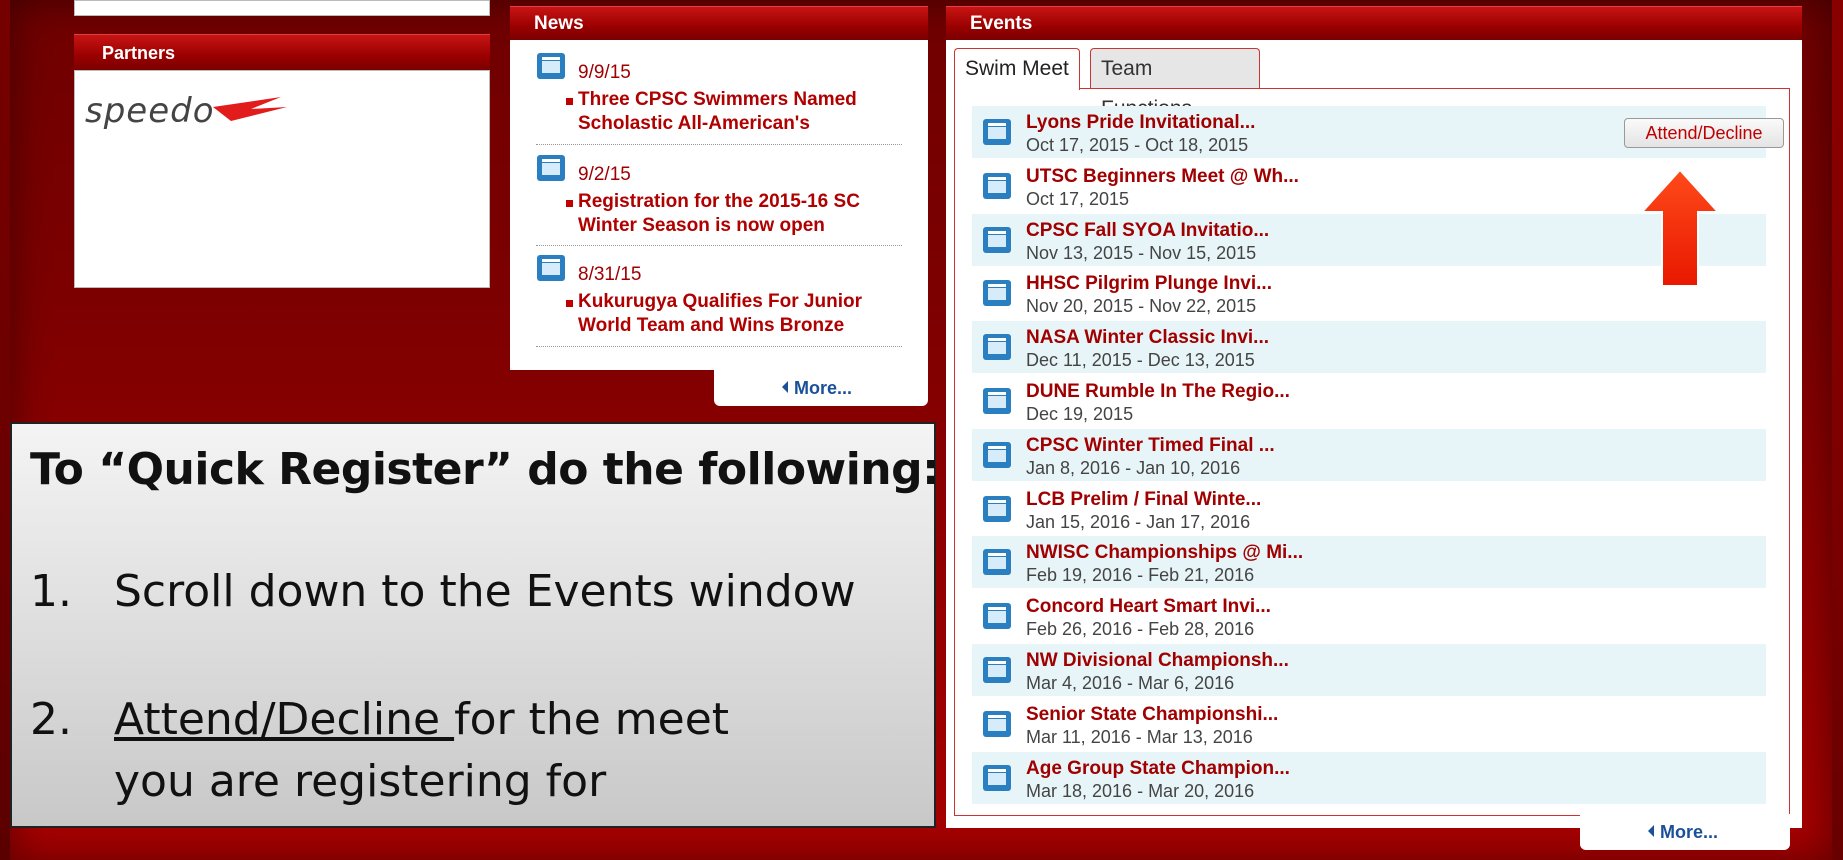 Image resolution: width=1843 pixels, height=860 pixels. I want to click on step-text-rest: for the meet, so click(592, 719).